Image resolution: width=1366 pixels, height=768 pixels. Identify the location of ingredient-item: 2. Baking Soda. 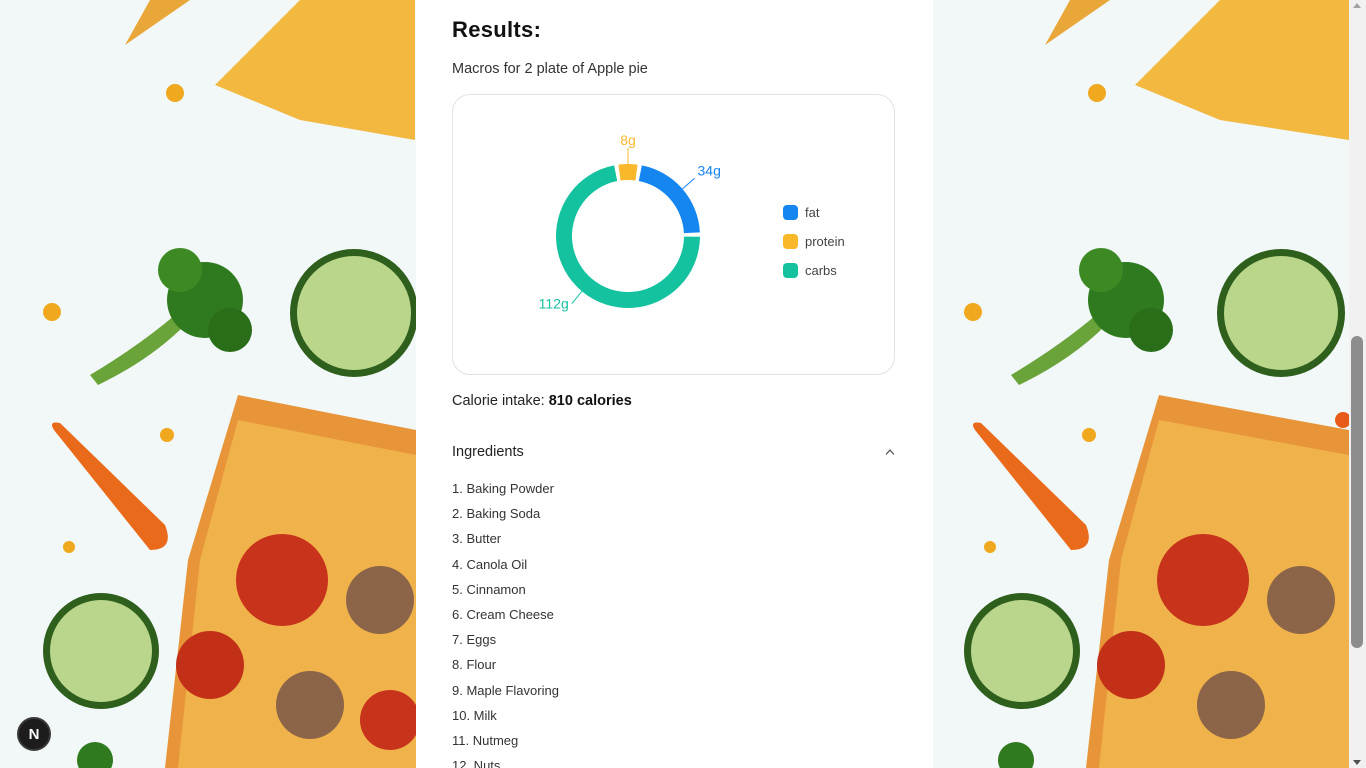
(496, 514).